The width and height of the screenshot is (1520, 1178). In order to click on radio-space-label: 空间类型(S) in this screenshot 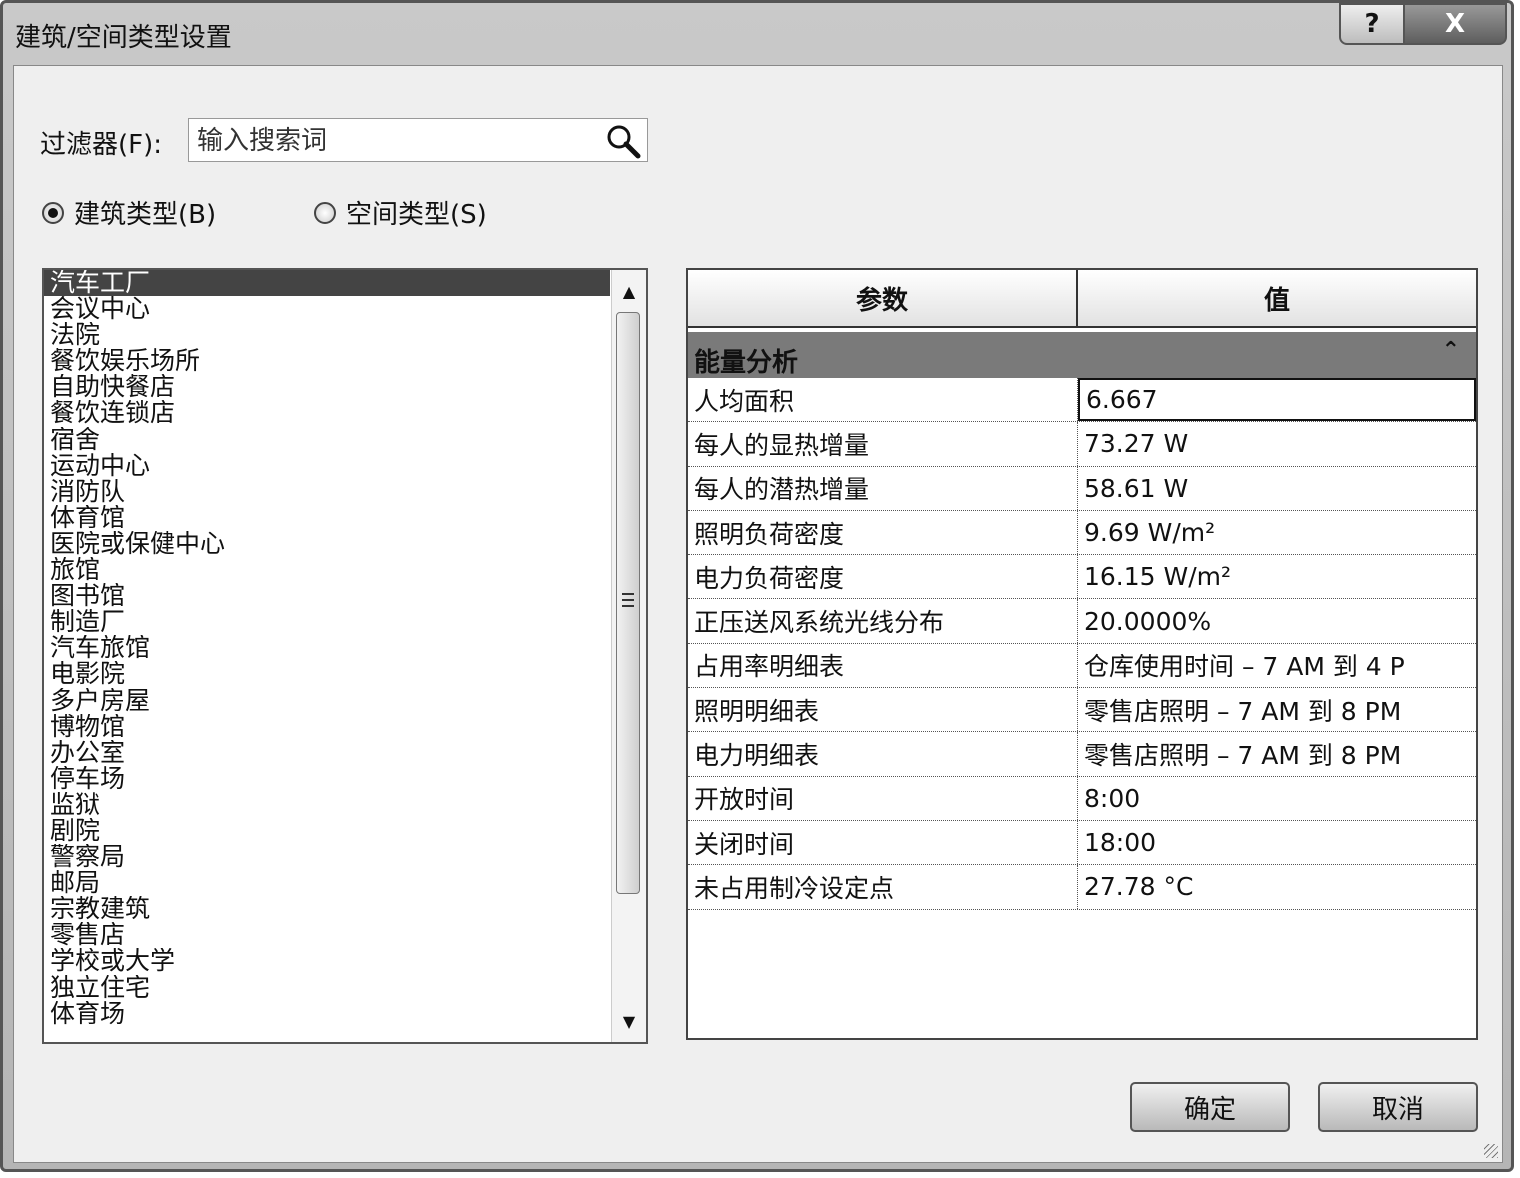, I will do `click(416, 215)`.